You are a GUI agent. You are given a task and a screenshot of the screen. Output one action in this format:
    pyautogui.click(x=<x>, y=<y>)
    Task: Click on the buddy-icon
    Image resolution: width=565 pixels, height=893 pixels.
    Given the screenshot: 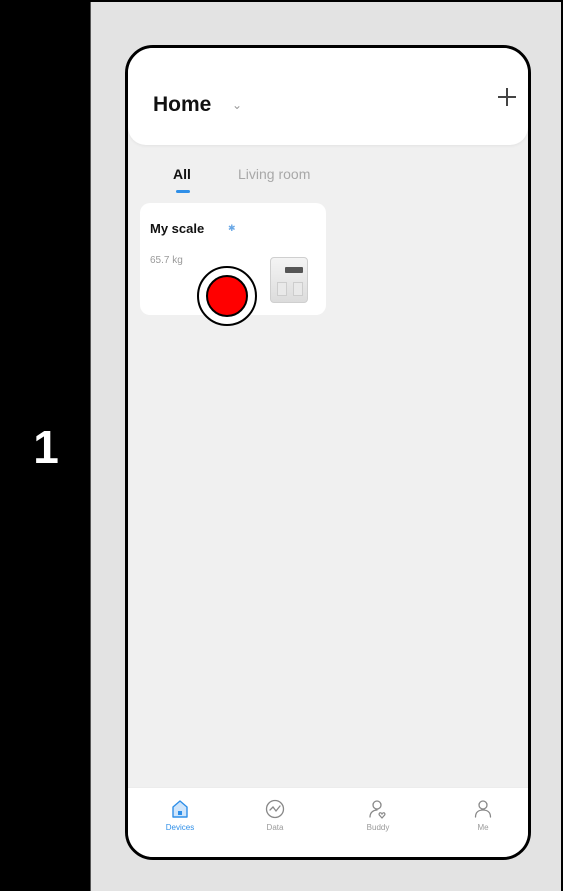 What is the action you would take?
    pyautogui.click(x=377, y=809)
    